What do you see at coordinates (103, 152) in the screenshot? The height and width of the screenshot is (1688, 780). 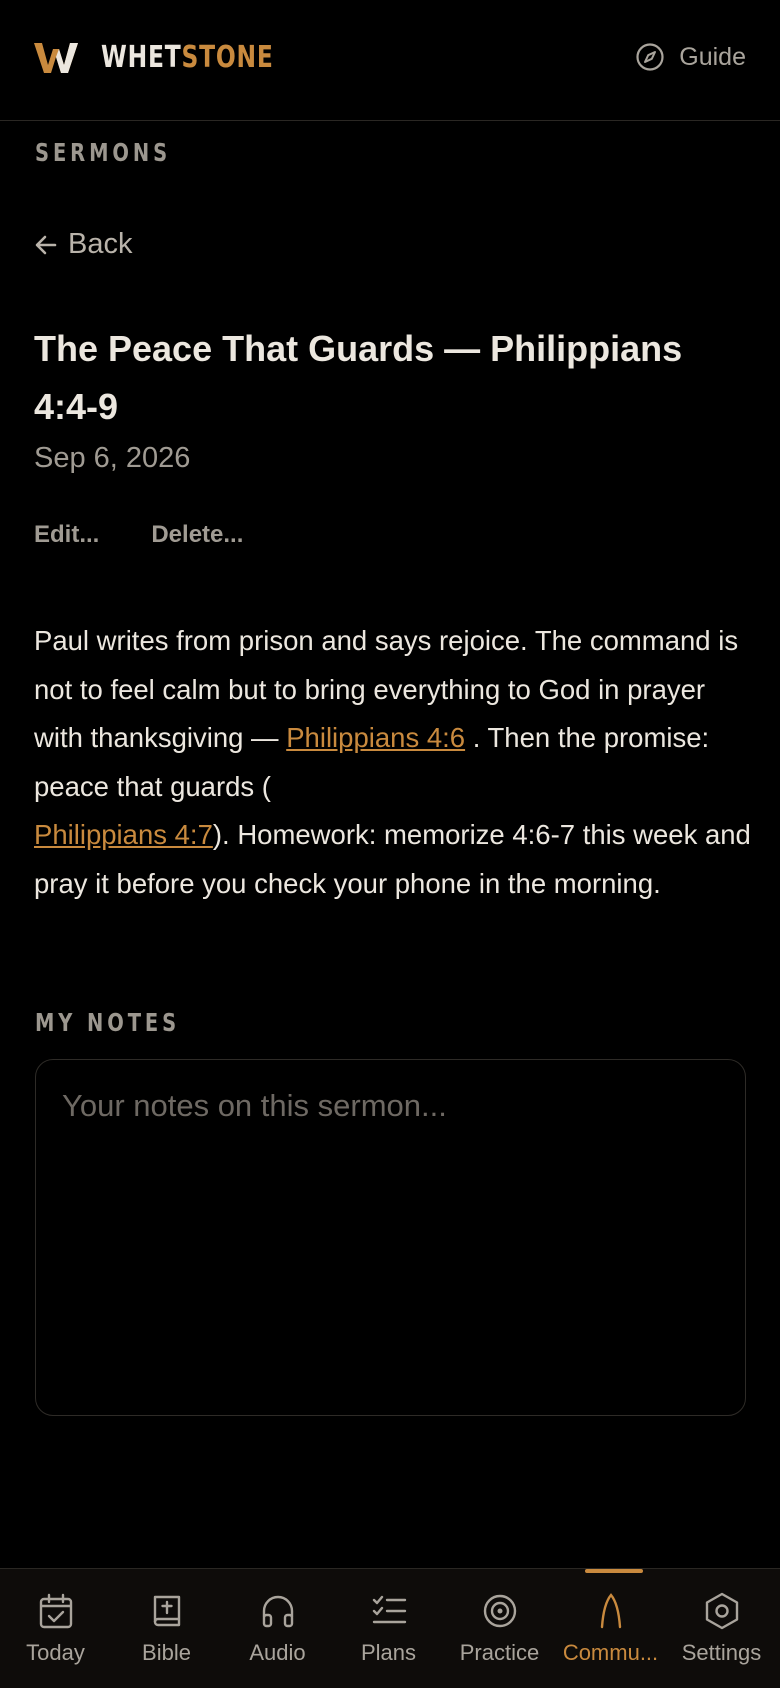 I see `section-label-sermons: SERMONS` at bounding box center [103, 152].